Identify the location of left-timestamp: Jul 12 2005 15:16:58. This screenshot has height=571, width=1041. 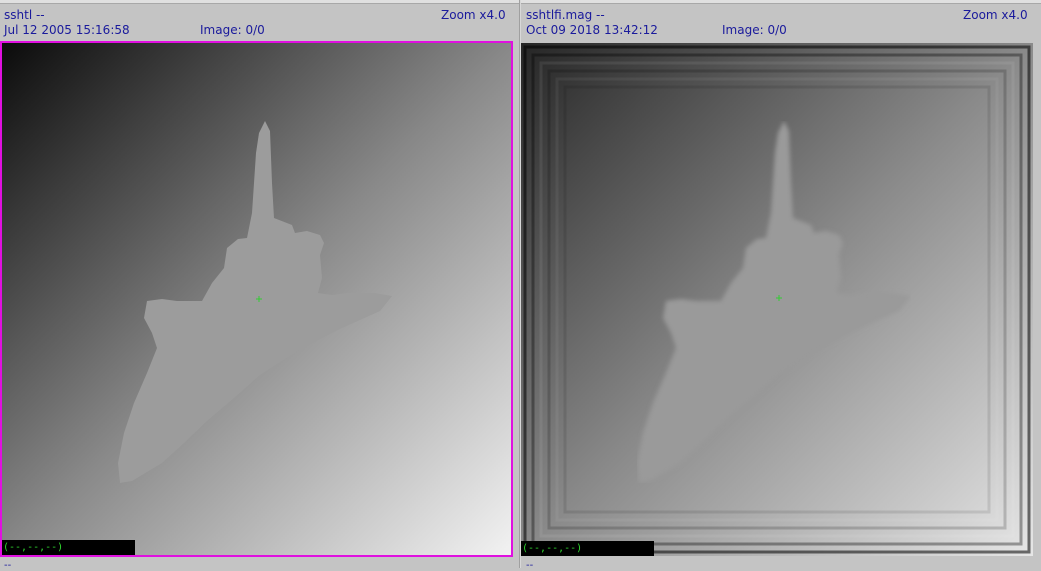
(67, 30).